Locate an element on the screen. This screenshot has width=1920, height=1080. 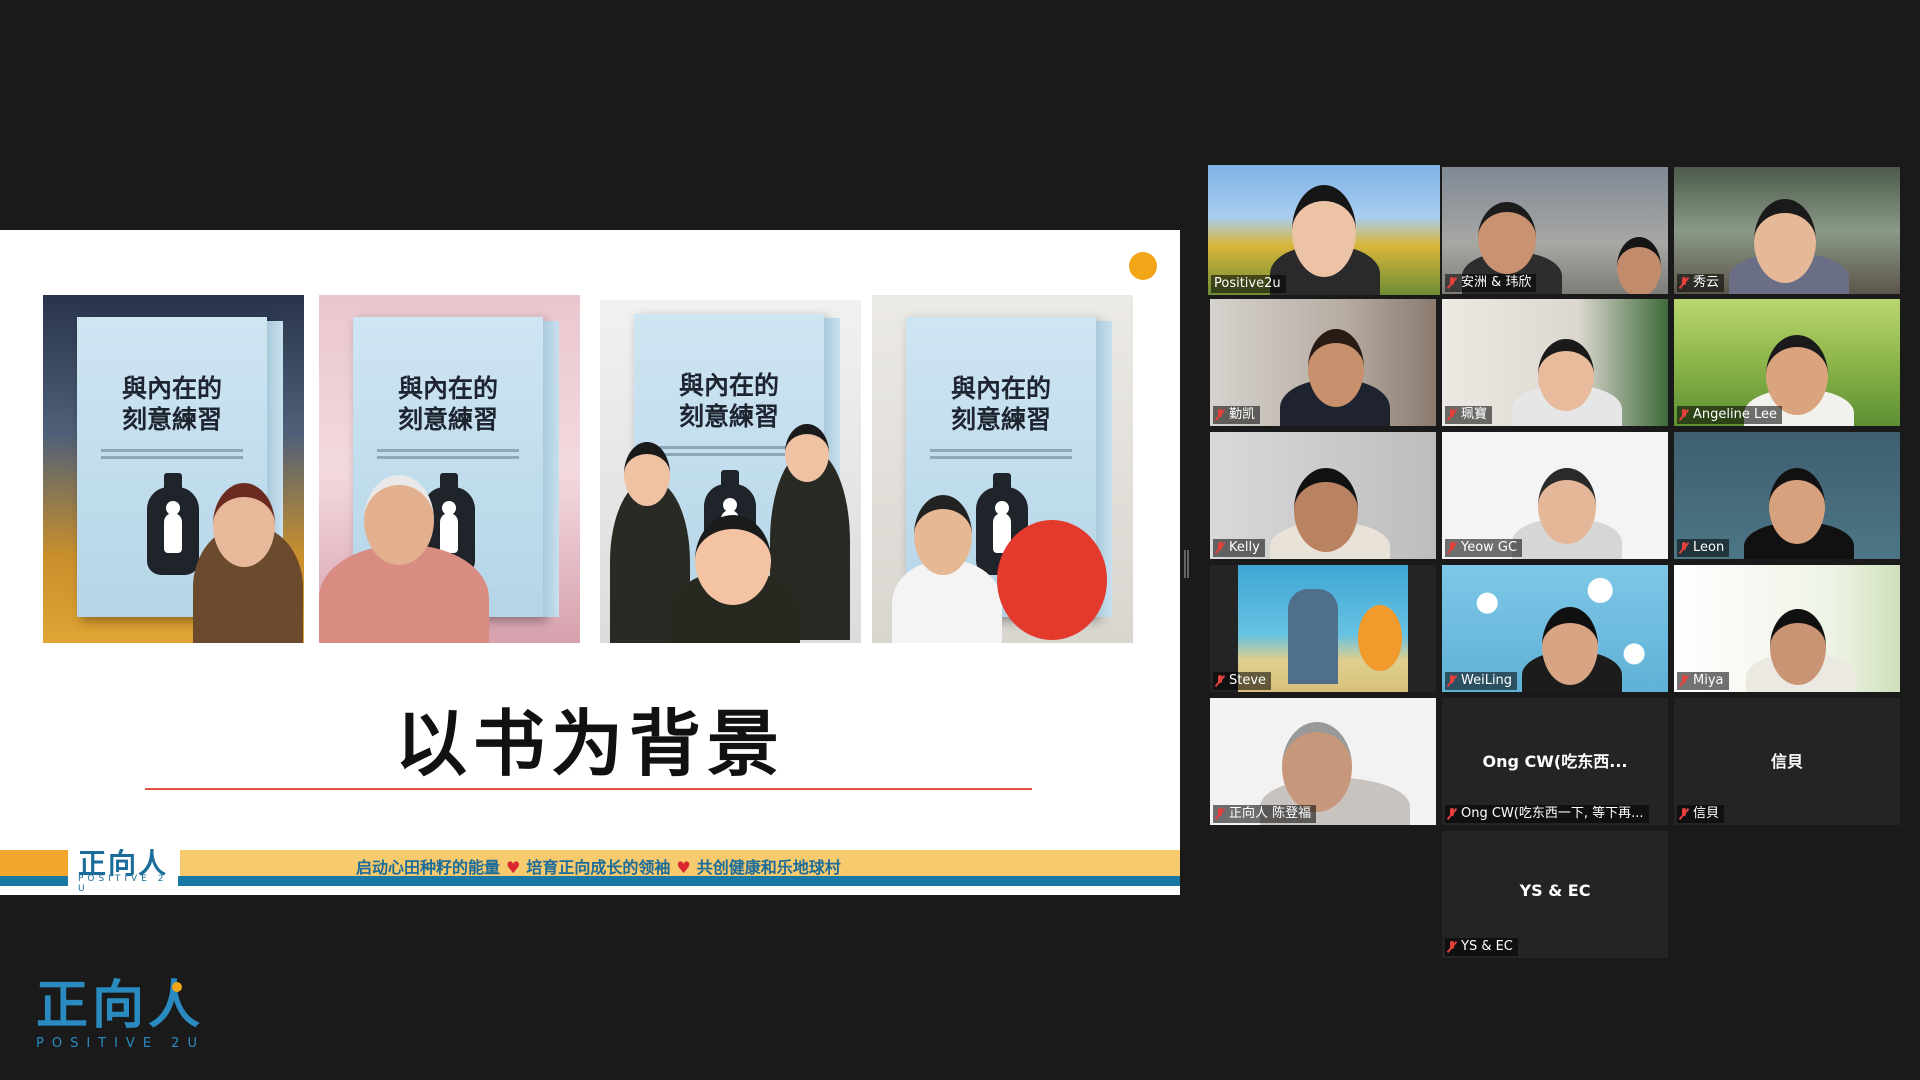
participant-tile: 珮寶 is located at coordinates (1555, 362).